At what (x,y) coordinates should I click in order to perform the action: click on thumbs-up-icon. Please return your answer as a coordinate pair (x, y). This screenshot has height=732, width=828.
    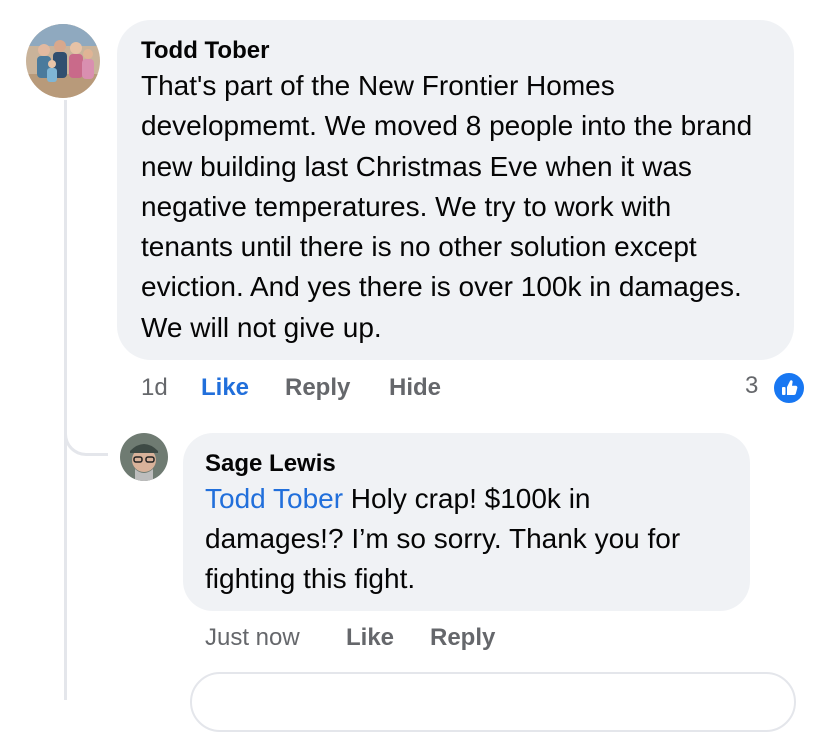
    Looking at the image, I should click on (790, 387).